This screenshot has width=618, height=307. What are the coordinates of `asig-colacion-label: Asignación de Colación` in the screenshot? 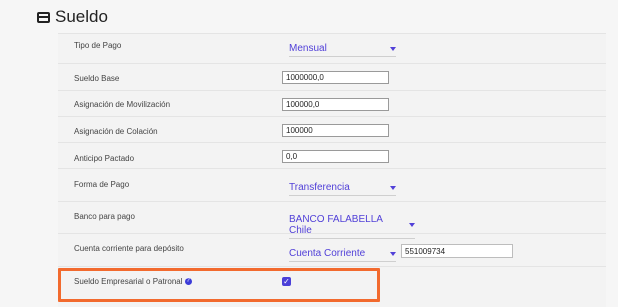 It's located at (116, 131).